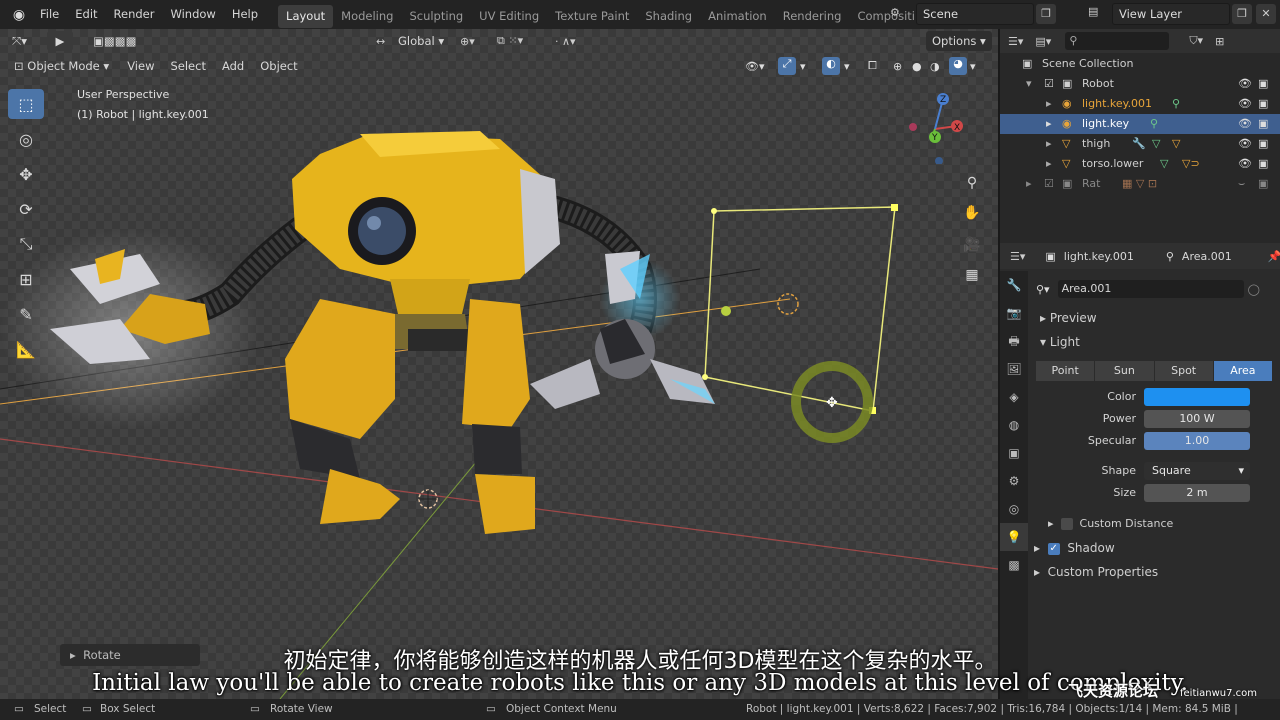 This screenshot has width=1280, height=720. I want to click on output-tab-icon: 🖶, so click(1014, 341).